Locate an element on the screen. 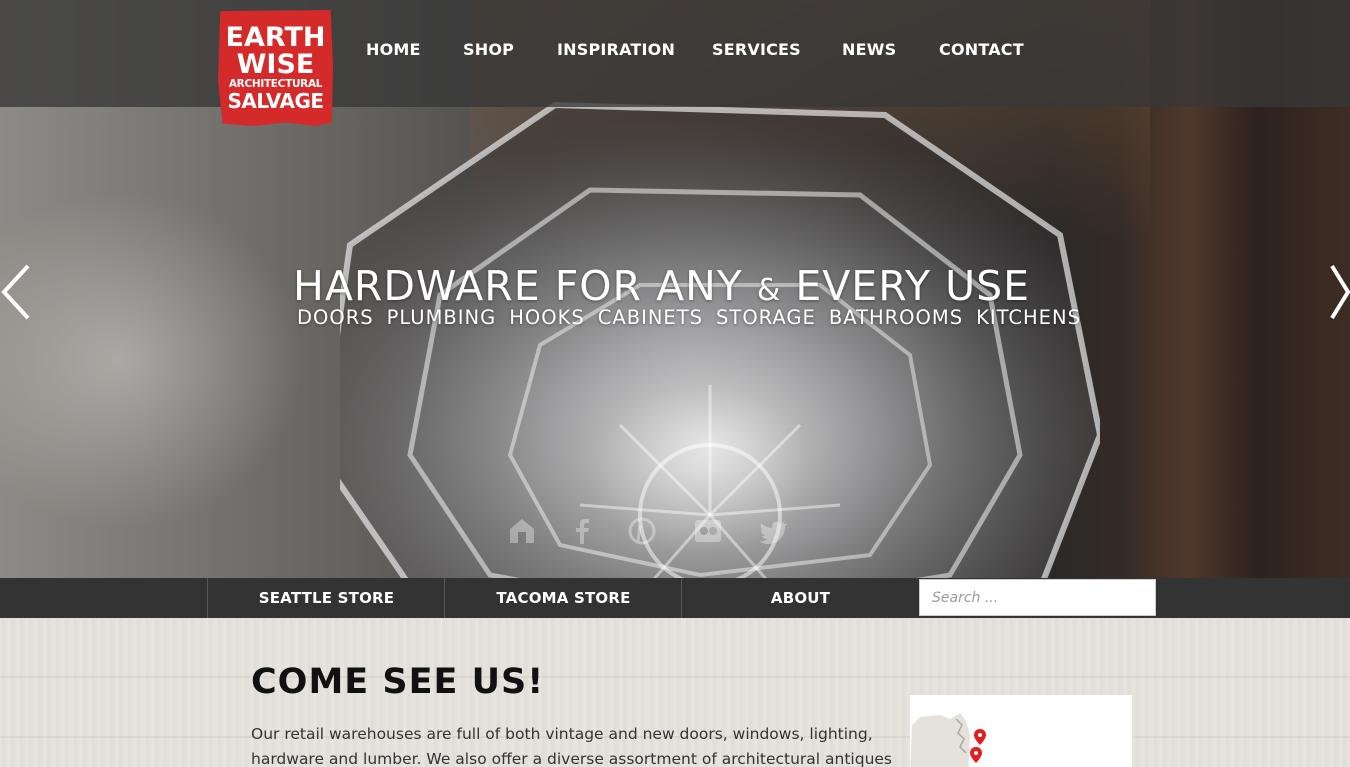  washington-map is located at coordinates (1021, 731).